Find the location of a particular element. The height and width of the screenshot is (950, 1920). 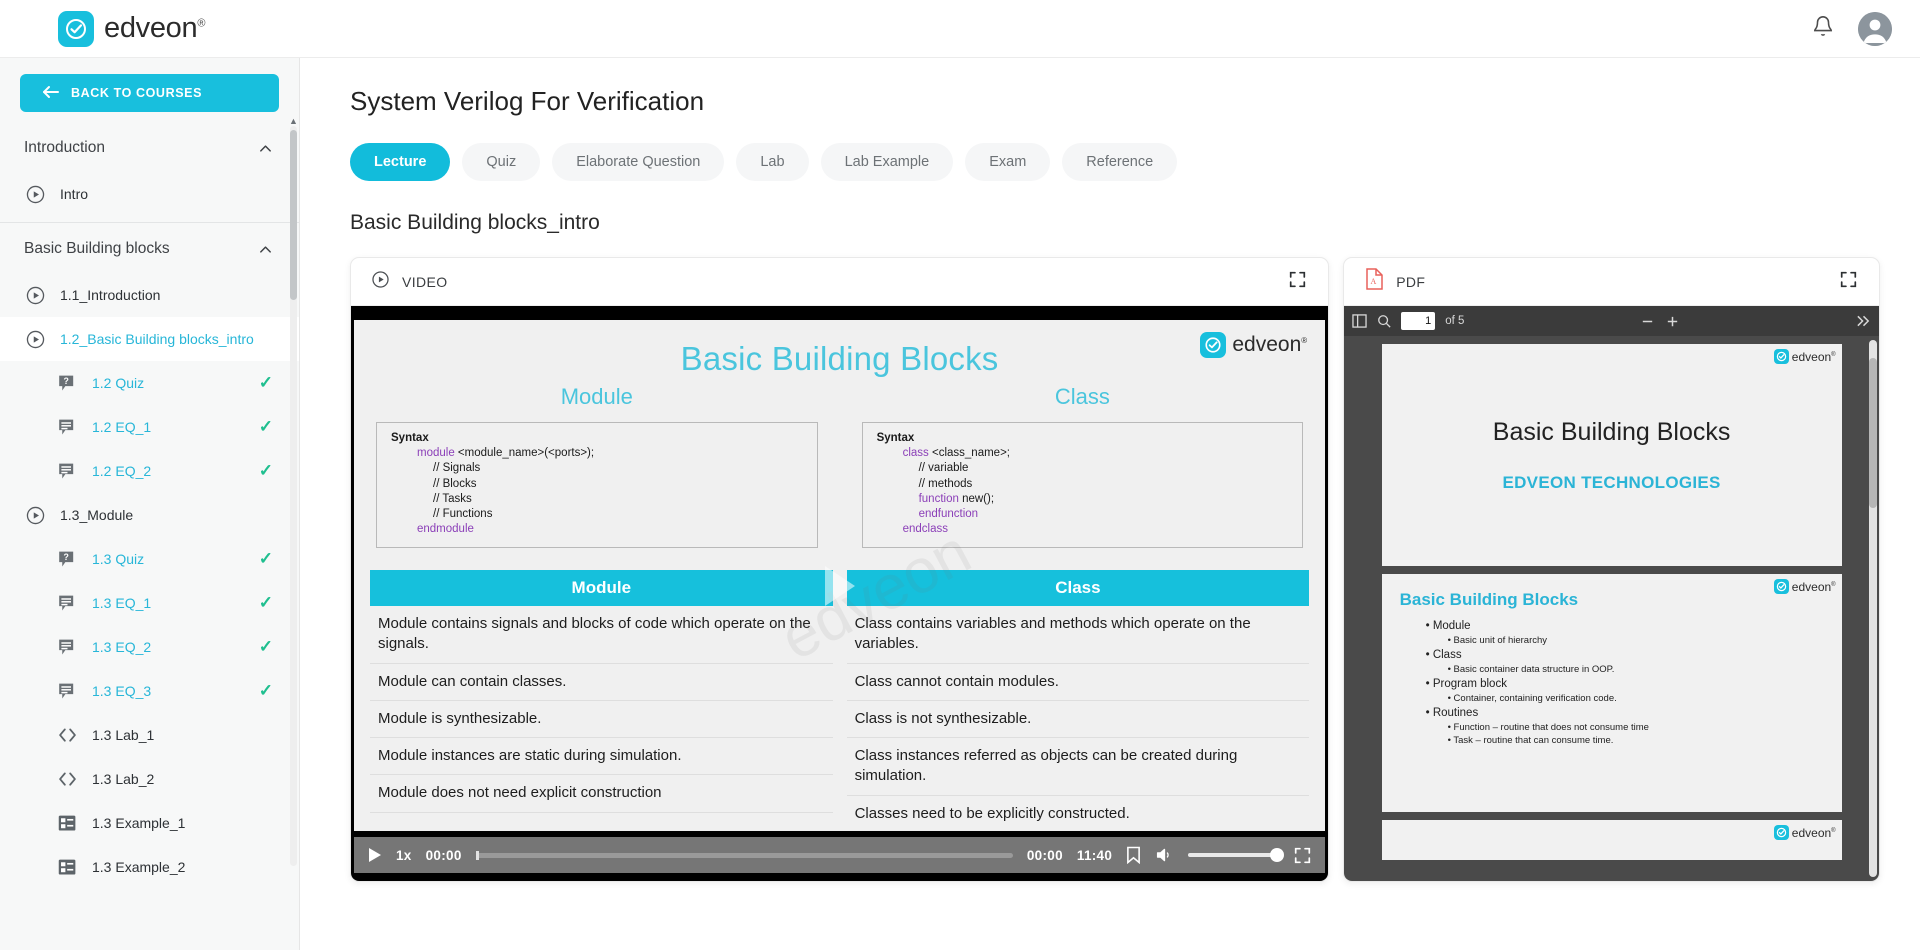

sidebar-item-label: 1.3 EQ_3 is located at coordinates (122, 691).